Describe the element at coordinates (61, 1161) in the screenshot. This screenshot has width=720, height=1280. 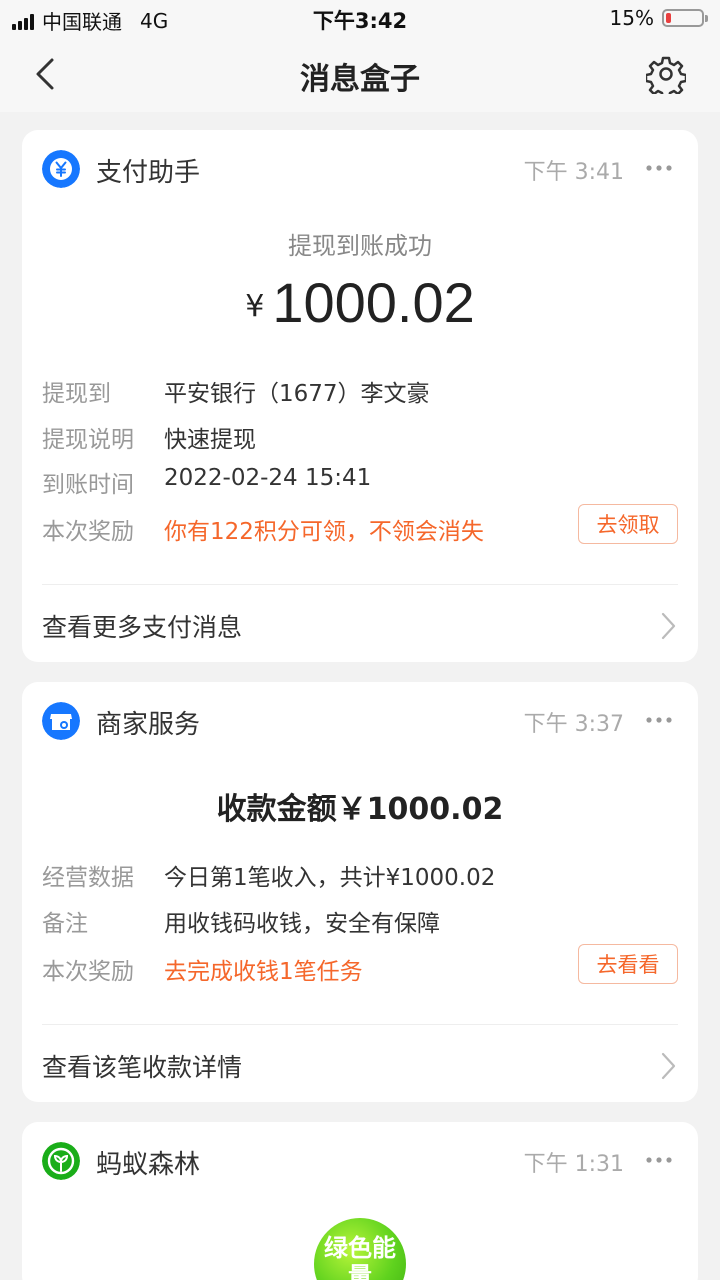
I see `sprout-icon` at that location.